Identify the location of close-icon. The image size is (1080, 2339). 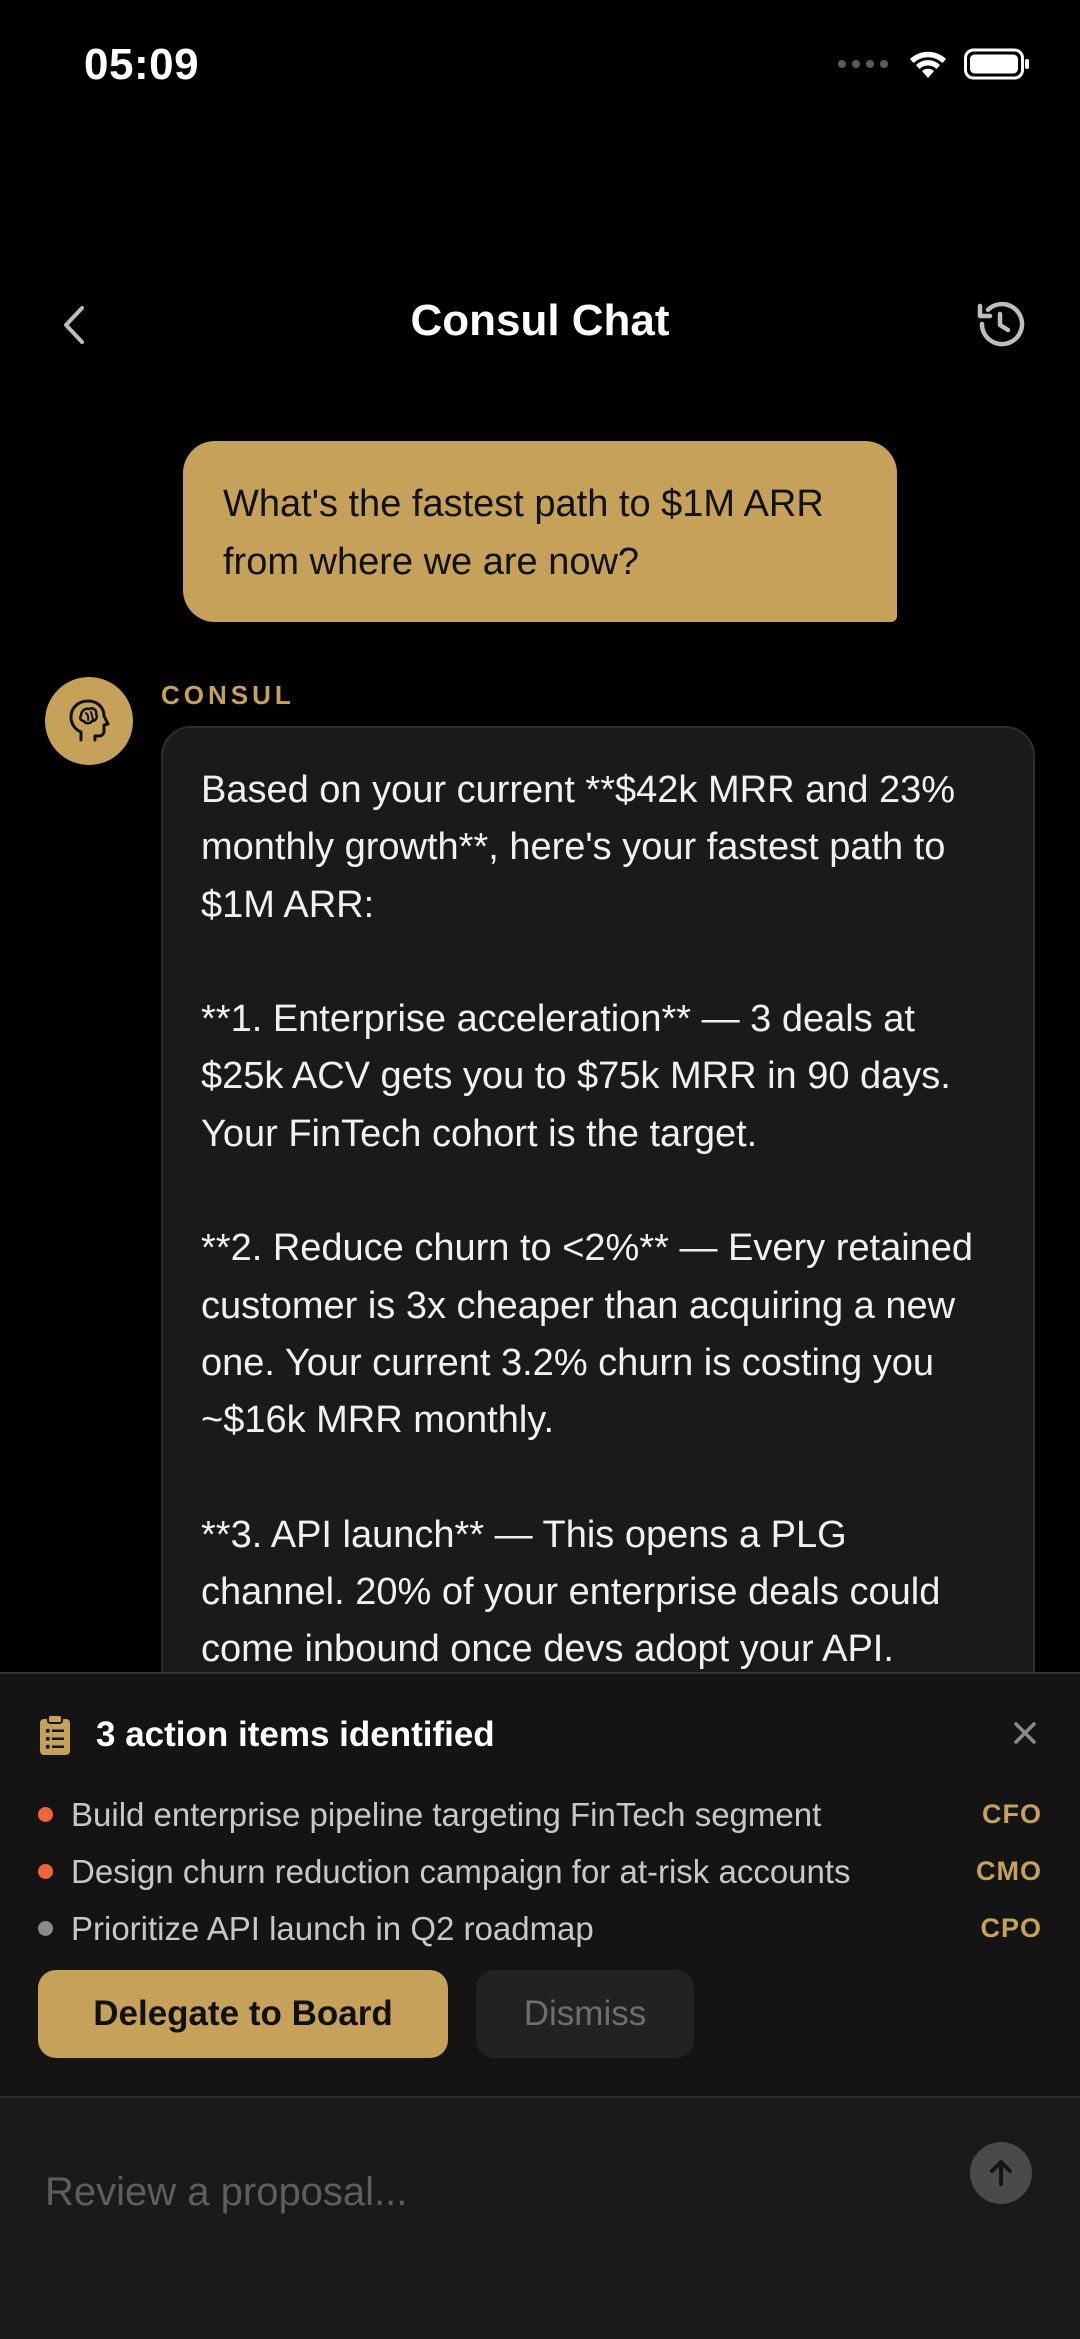
(1025, 1733).